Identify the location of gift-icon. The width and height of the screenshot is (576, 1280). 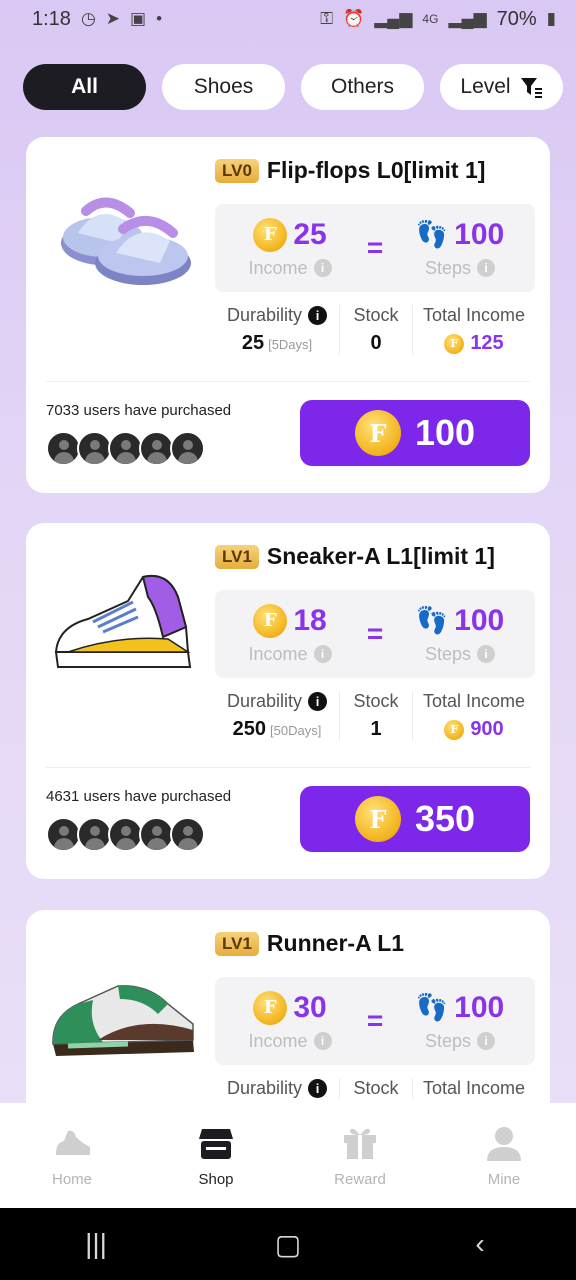
(360, 1143).